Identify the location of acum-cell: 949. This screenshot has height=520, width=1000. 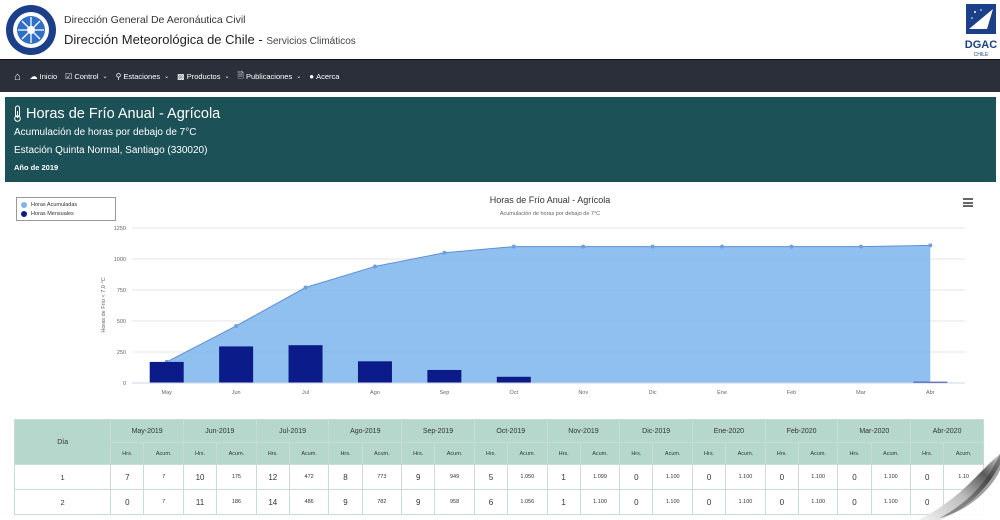
(454, 477).